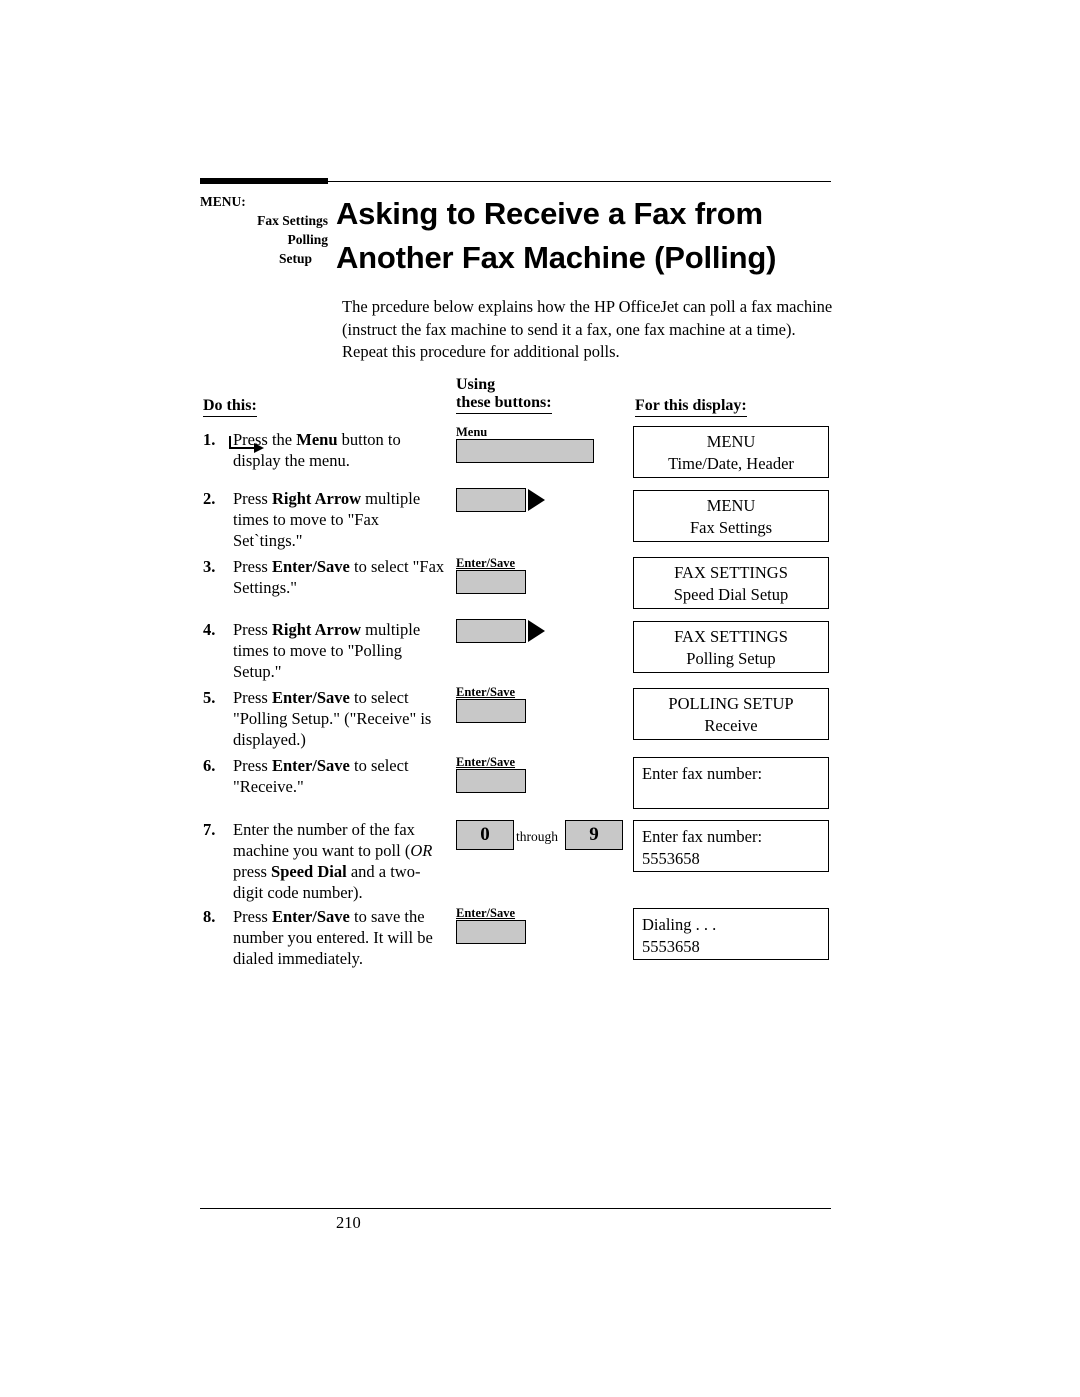 This screenshot has width=1080, height=1397. Describe the element at coordinates (702, 773) in the screenshot. I see `step-6-display-line1: Enter fax number:` at that location.